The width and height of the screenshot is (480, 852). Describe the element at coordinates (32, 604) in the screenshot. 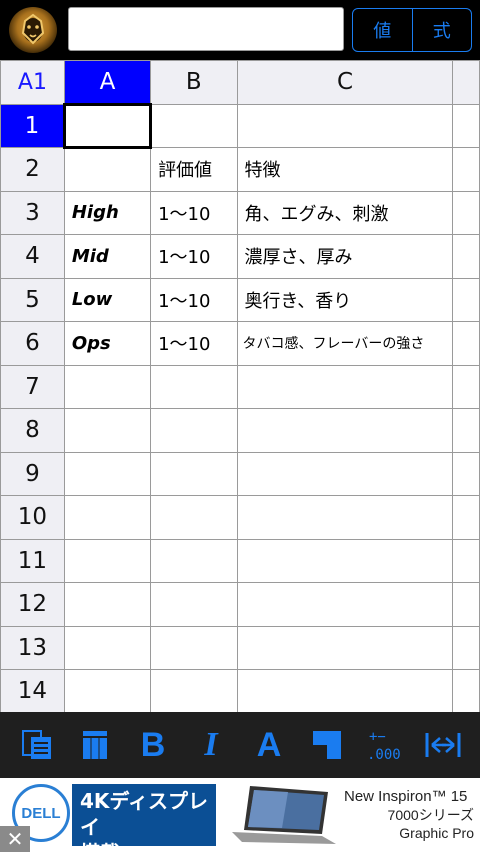

I see `row-header: 12` at that location.